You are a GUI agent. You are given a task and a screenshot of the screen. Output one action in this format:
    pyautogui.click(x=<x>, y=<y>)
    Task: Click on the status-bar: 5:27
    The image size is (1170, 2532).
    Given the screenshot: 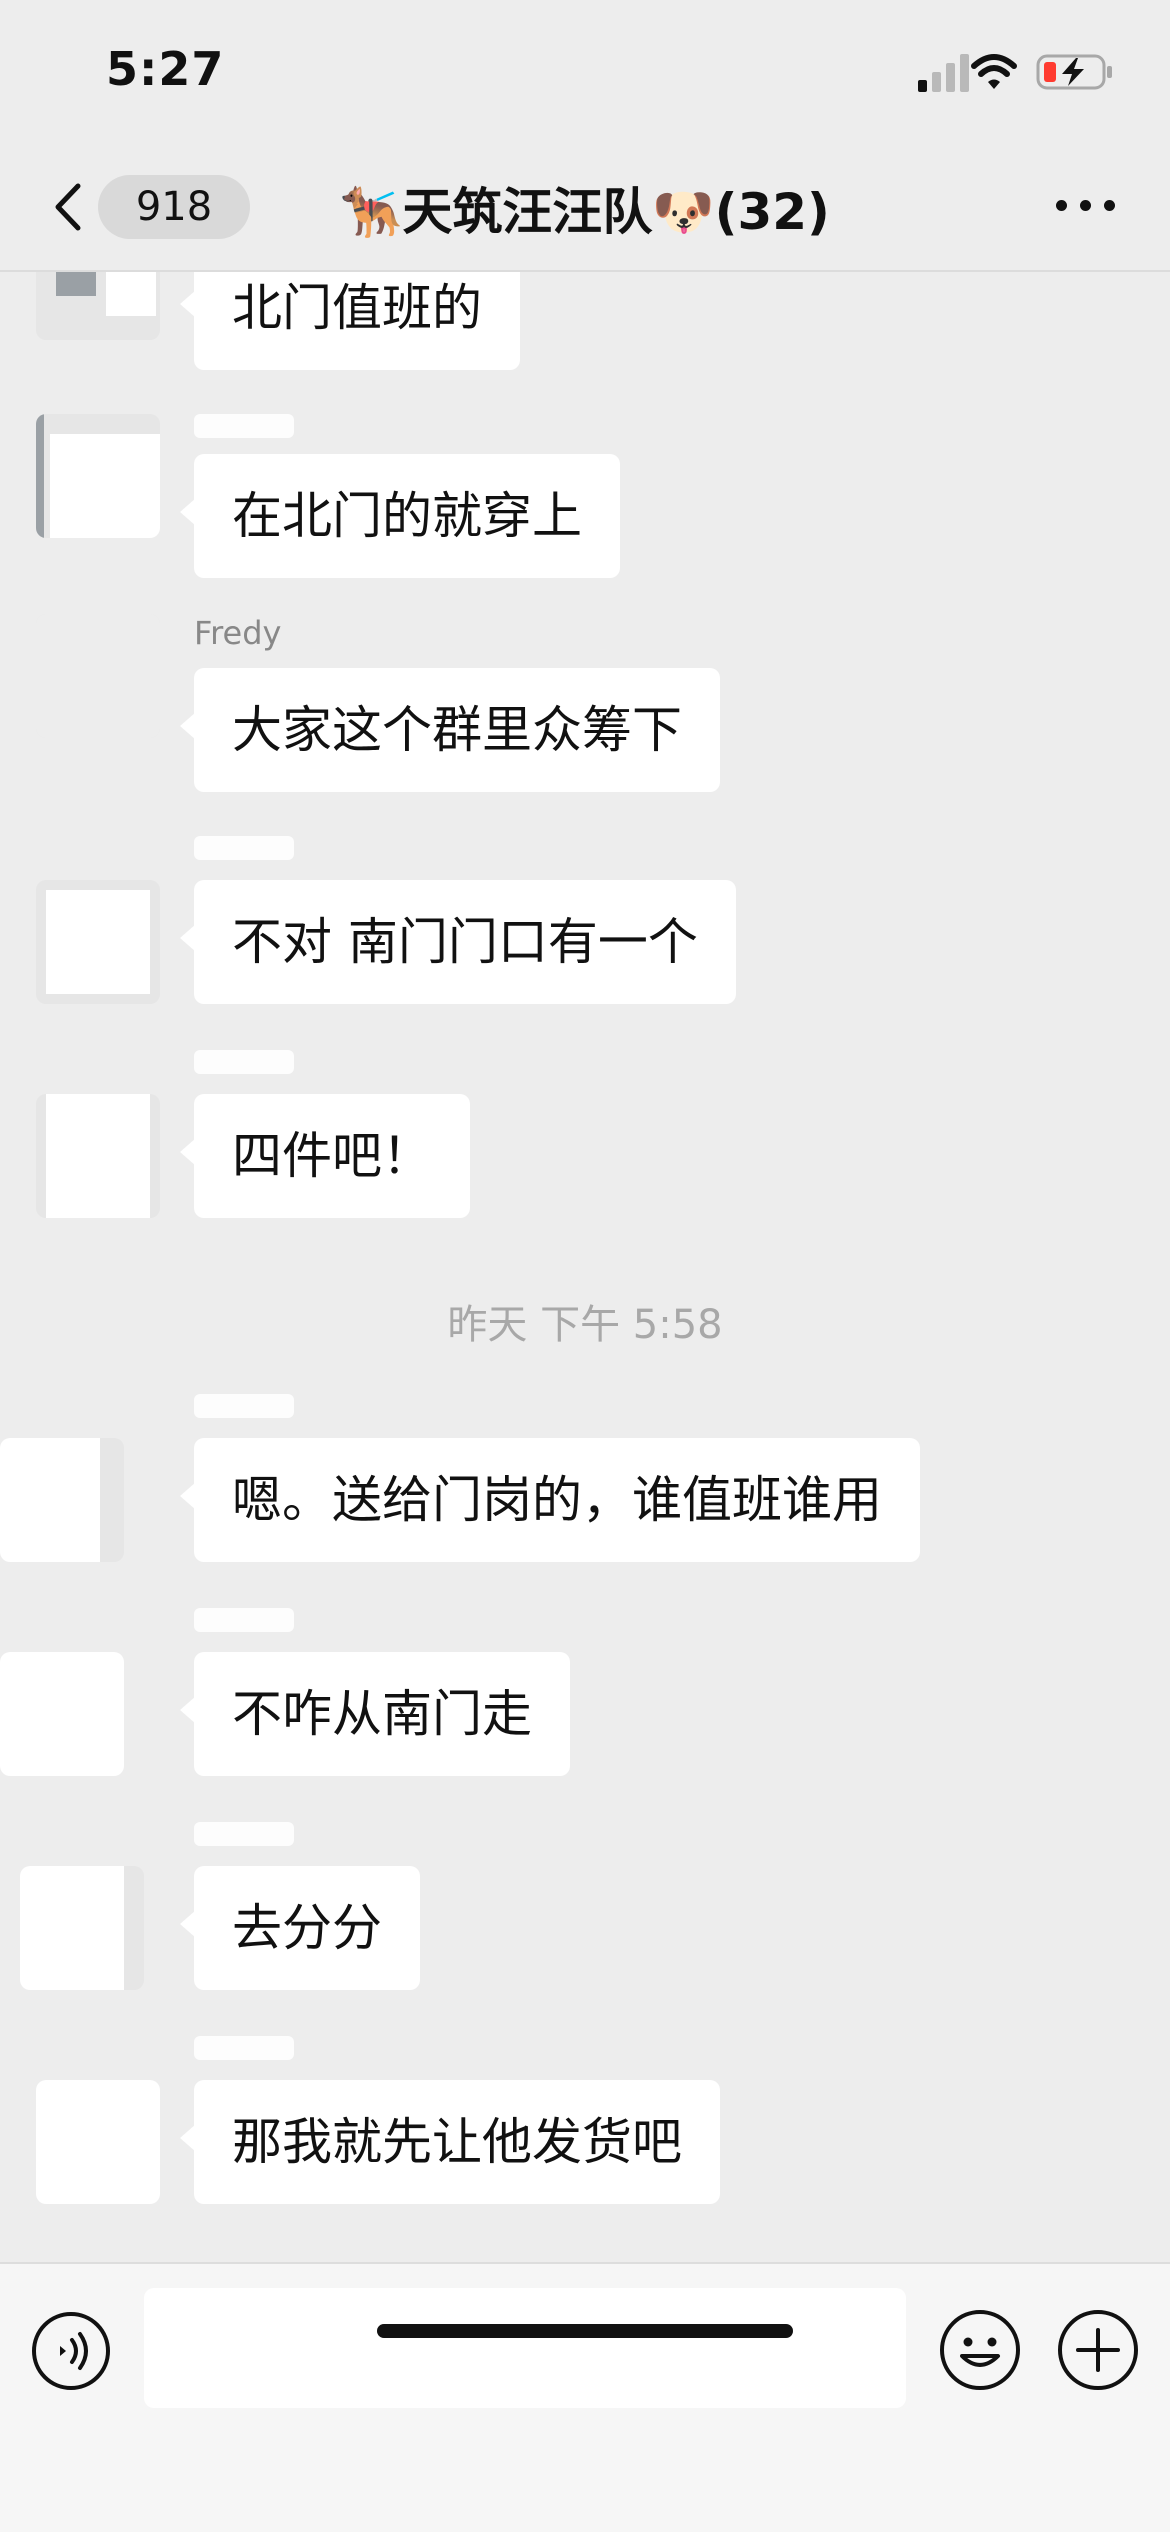 What is the action you would take?
    pyautogui.click(x=585, y=70)
    